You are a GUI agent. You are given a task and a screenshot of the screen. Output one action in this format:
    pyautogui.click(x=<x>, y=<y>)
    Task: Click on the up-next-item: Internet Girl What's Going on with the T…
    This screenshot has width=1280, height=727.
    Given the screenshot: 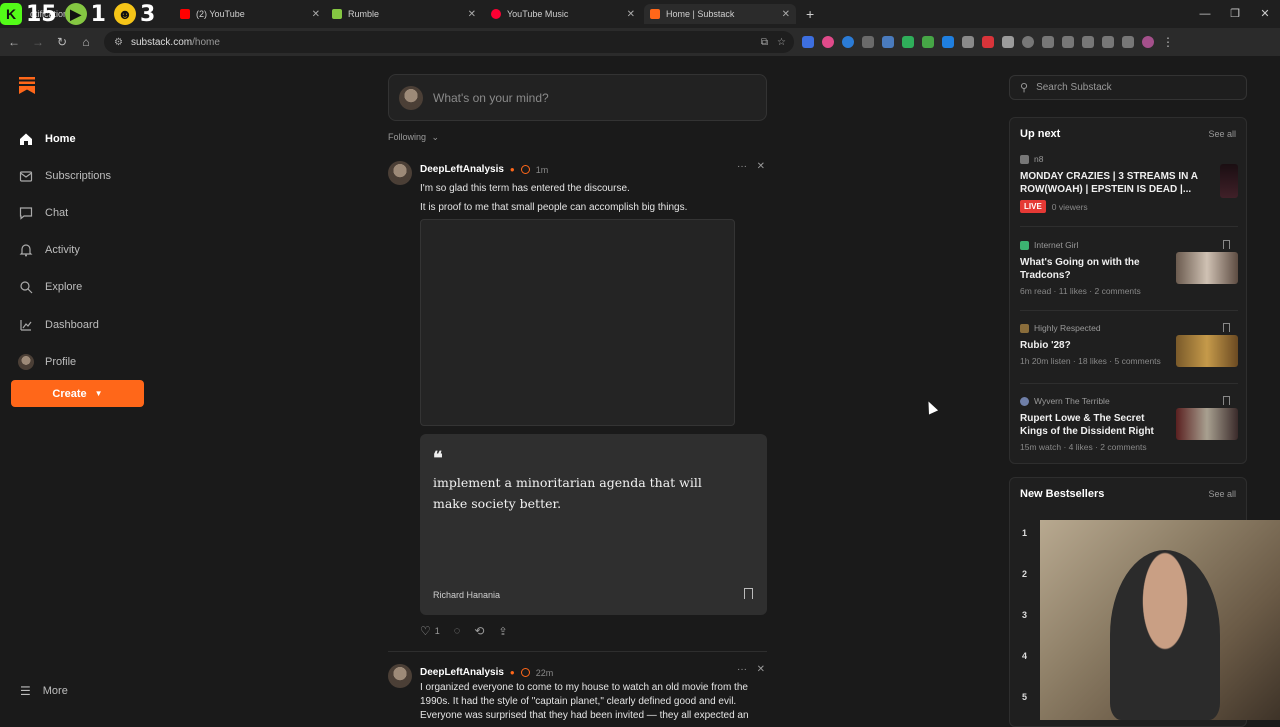 What is the action you would take?
    pyautogui.click(x=1129, y=268)
    